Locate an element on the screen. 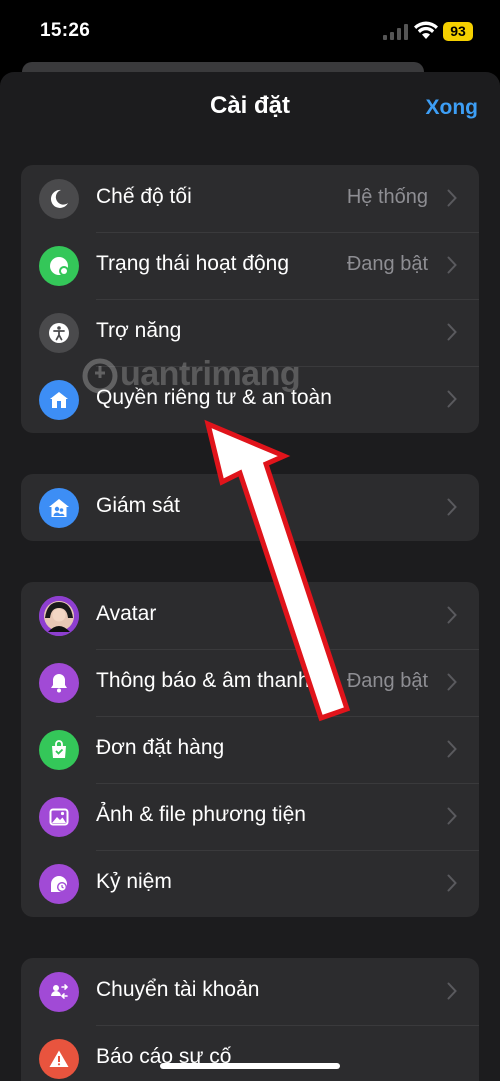  home-indicator is located at coordinates (250, 1066).